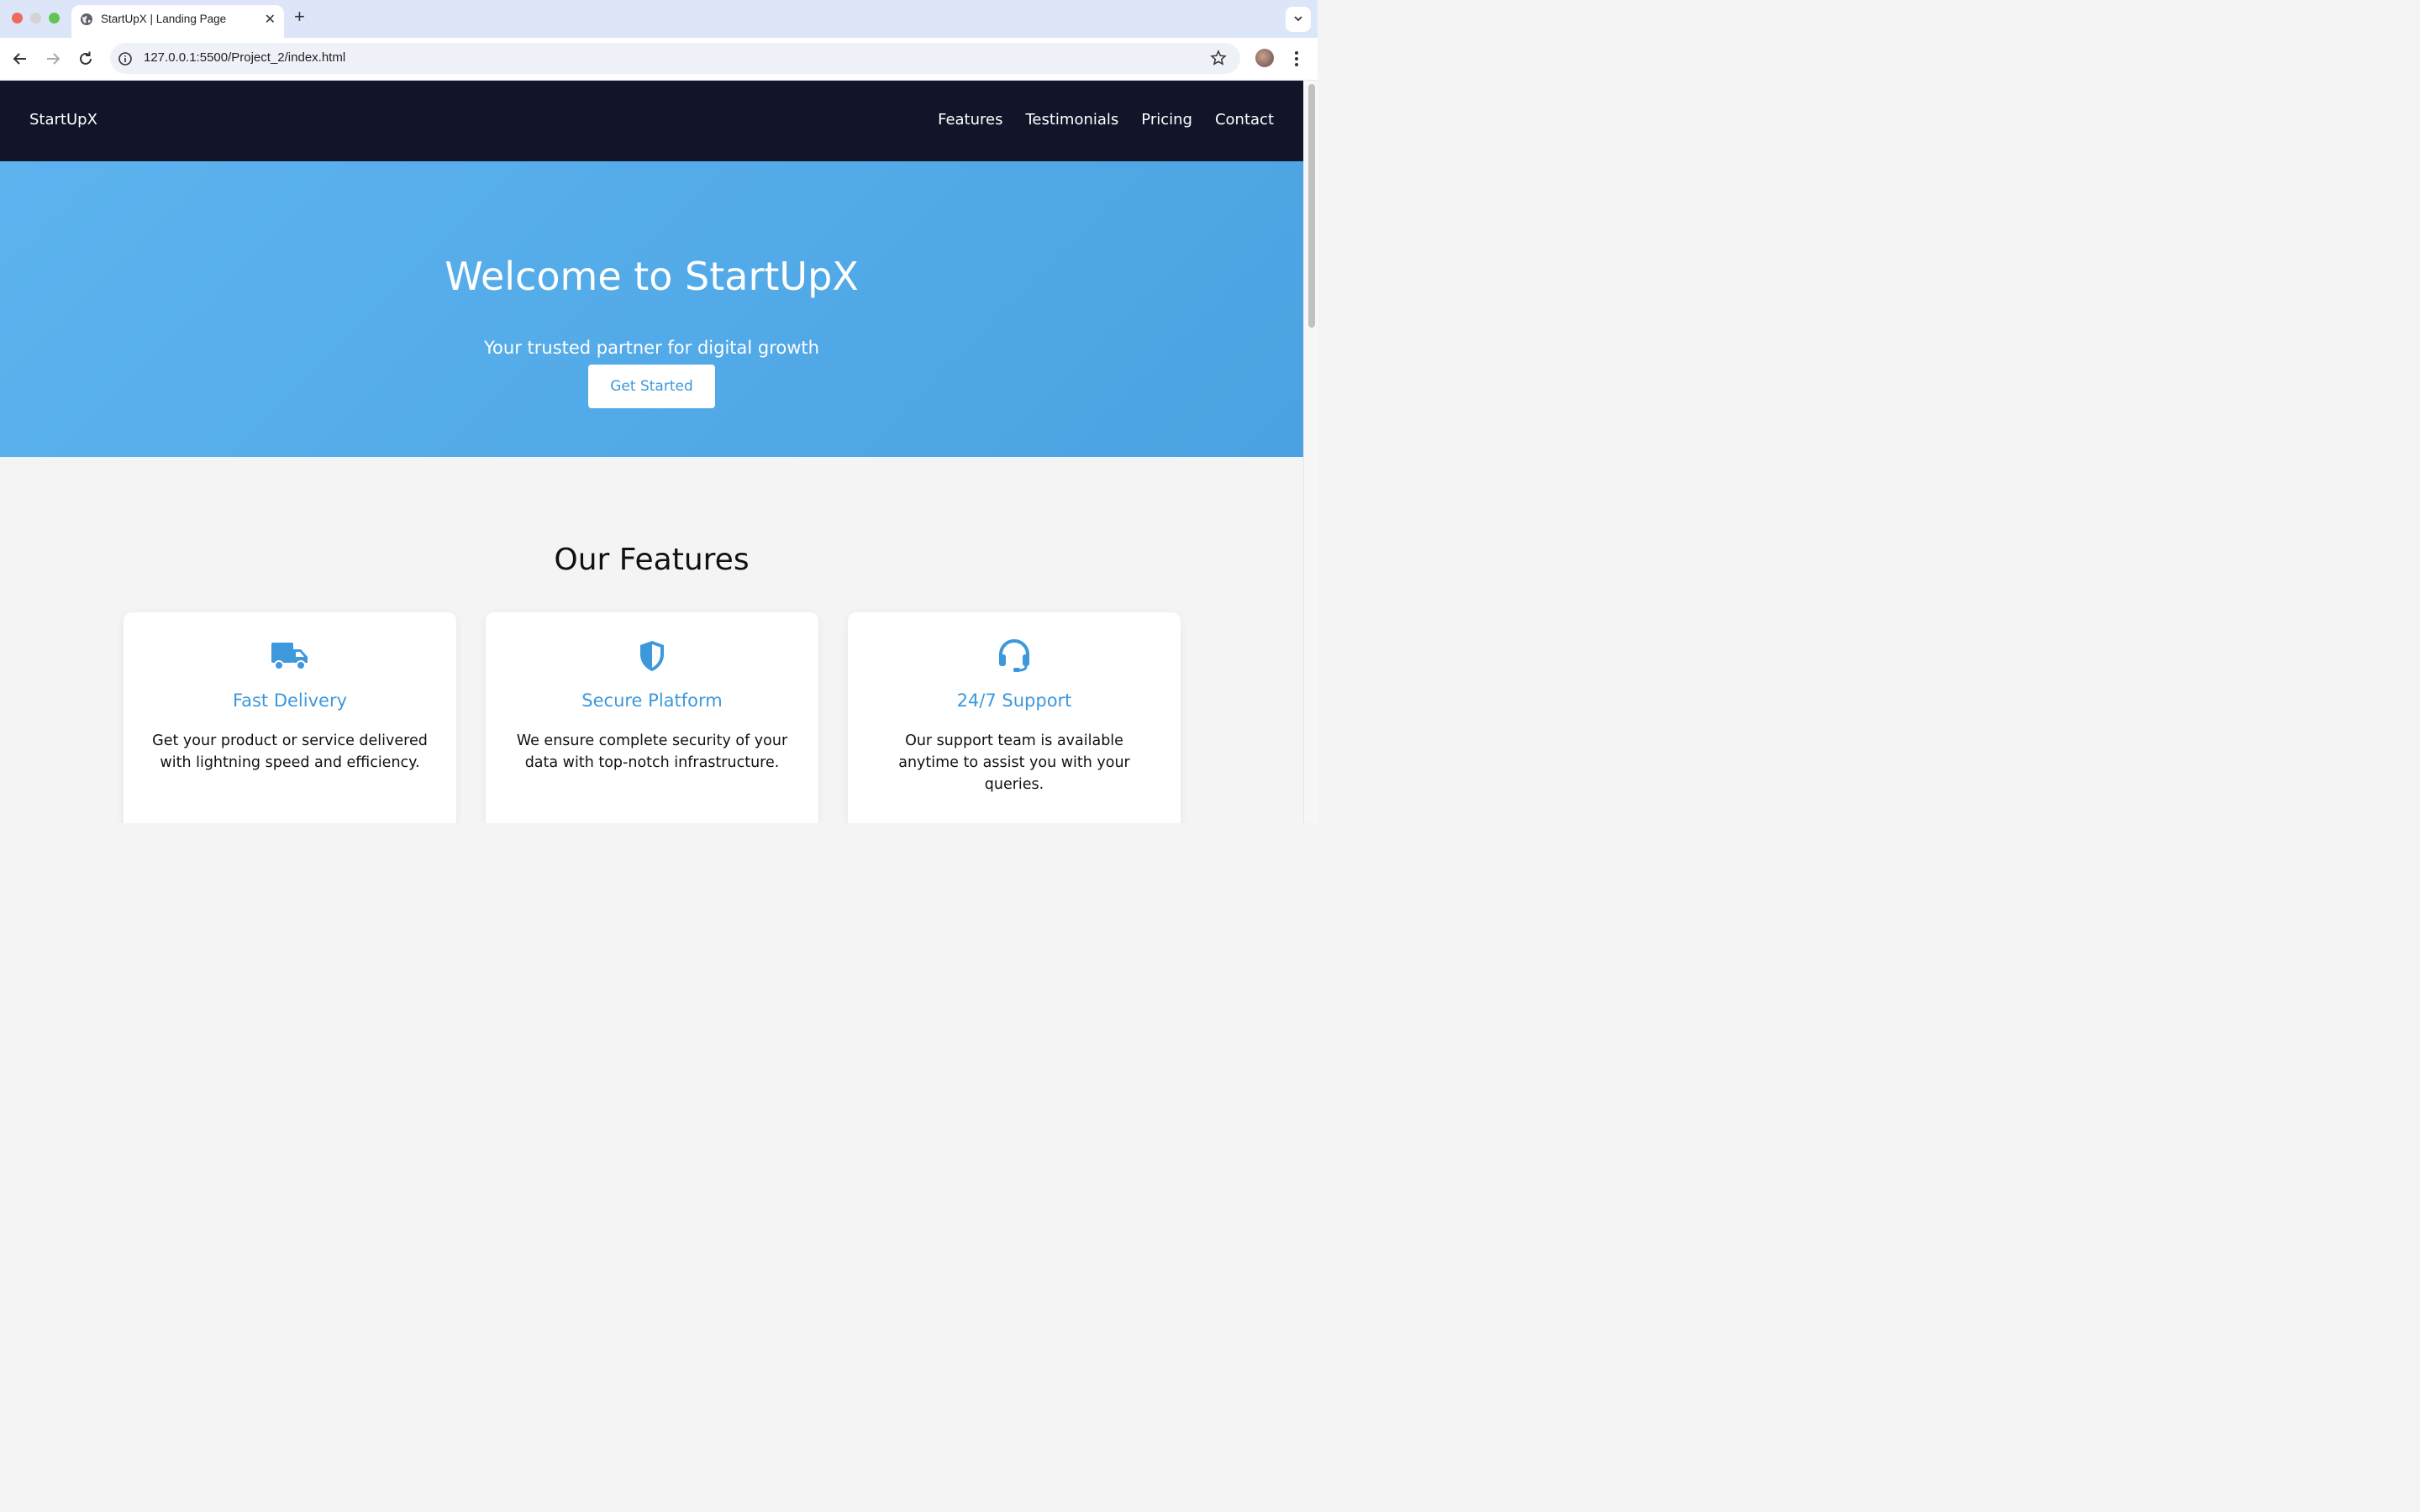  I want to click on nav-link-testimonials: Testimonials, so click(1072, 120).